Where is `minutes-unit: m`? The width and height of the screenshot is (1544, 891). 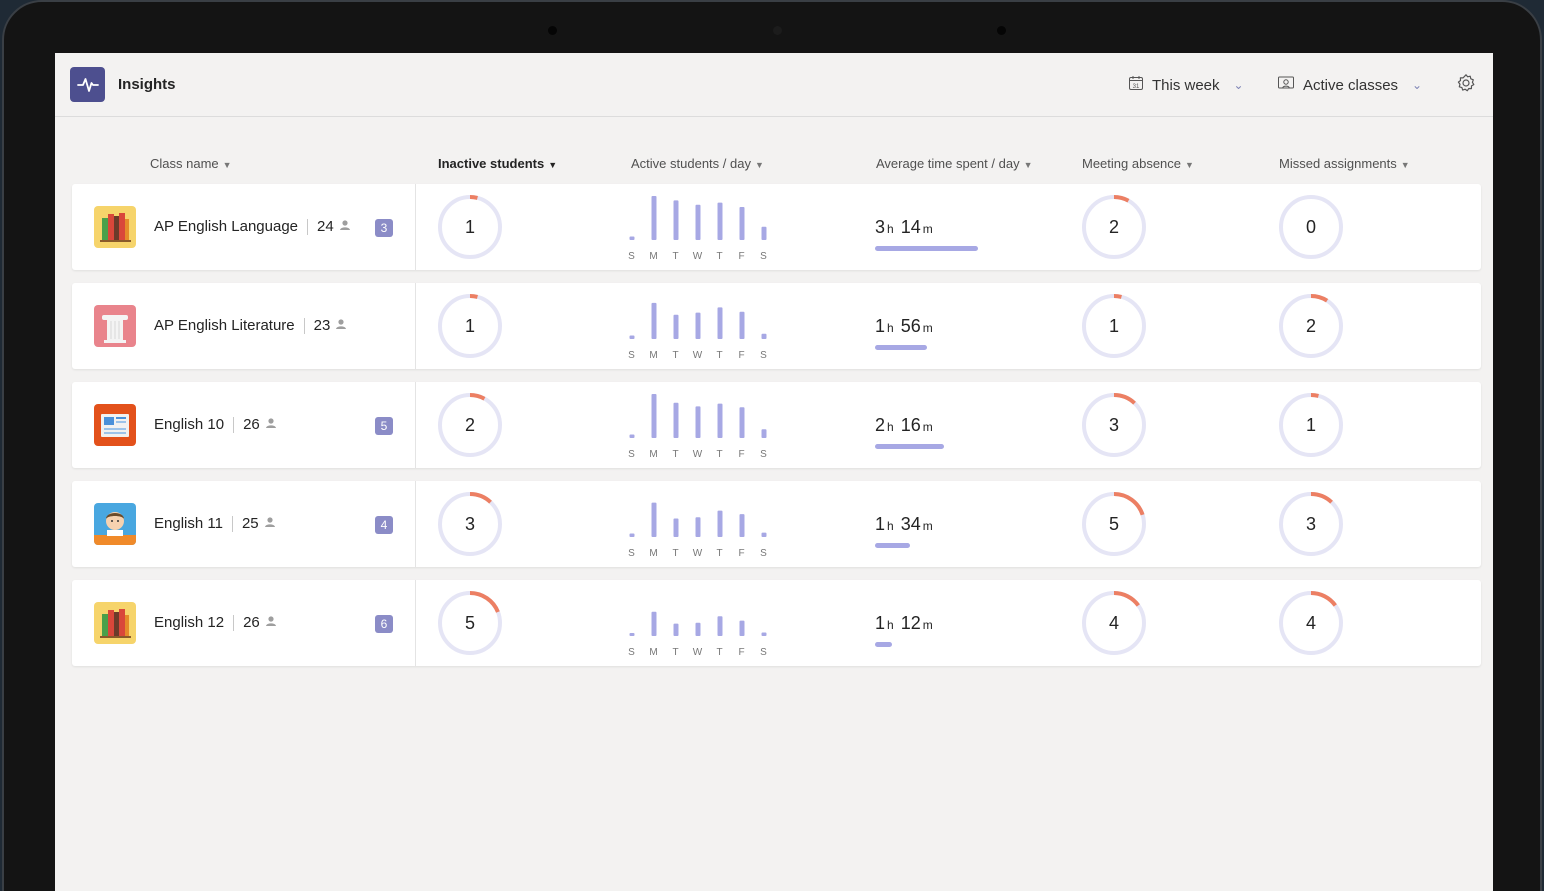 minutes-unit: m is located at coordinates (927, 229).